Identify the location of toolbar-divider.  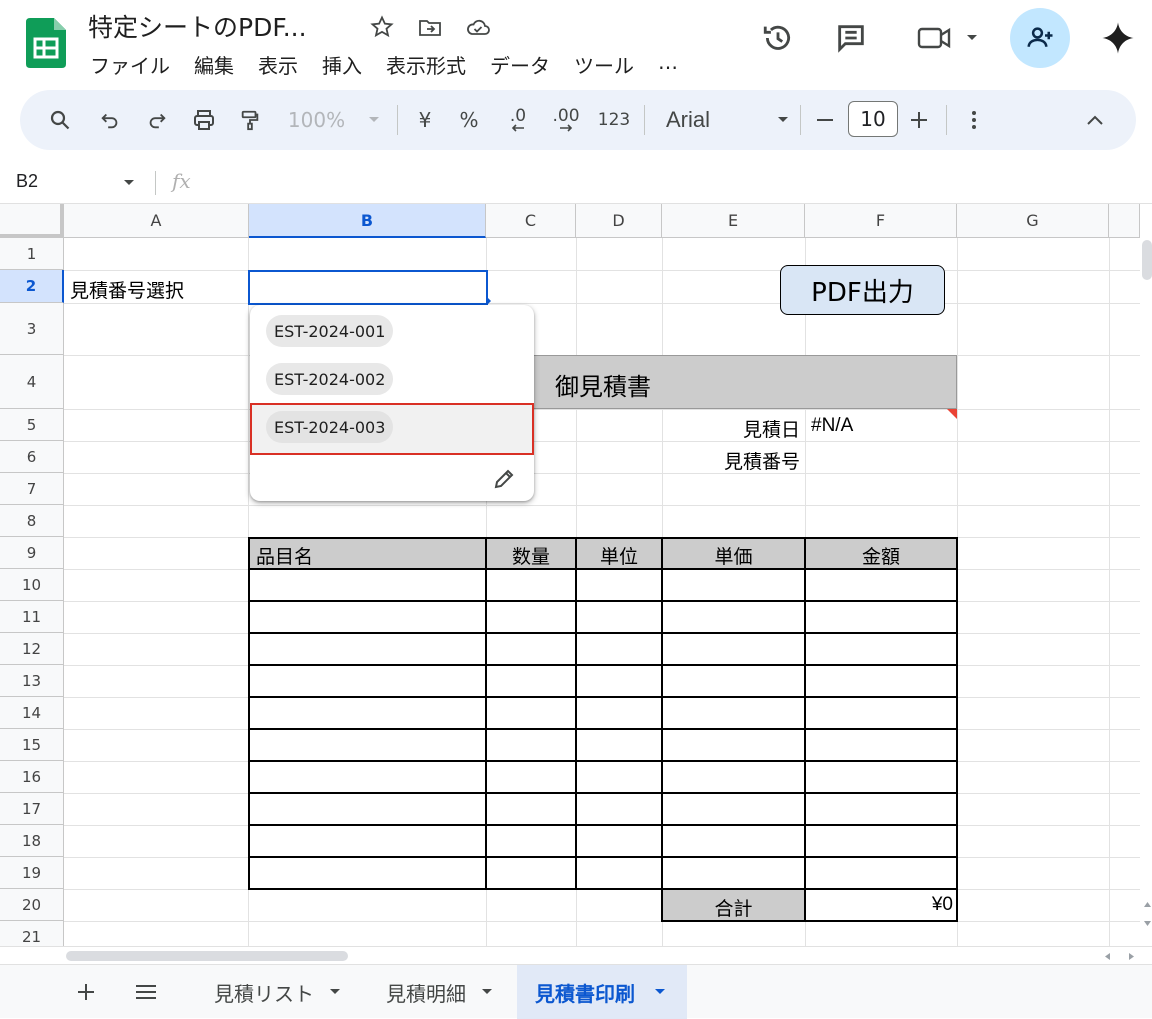
(397, 120).